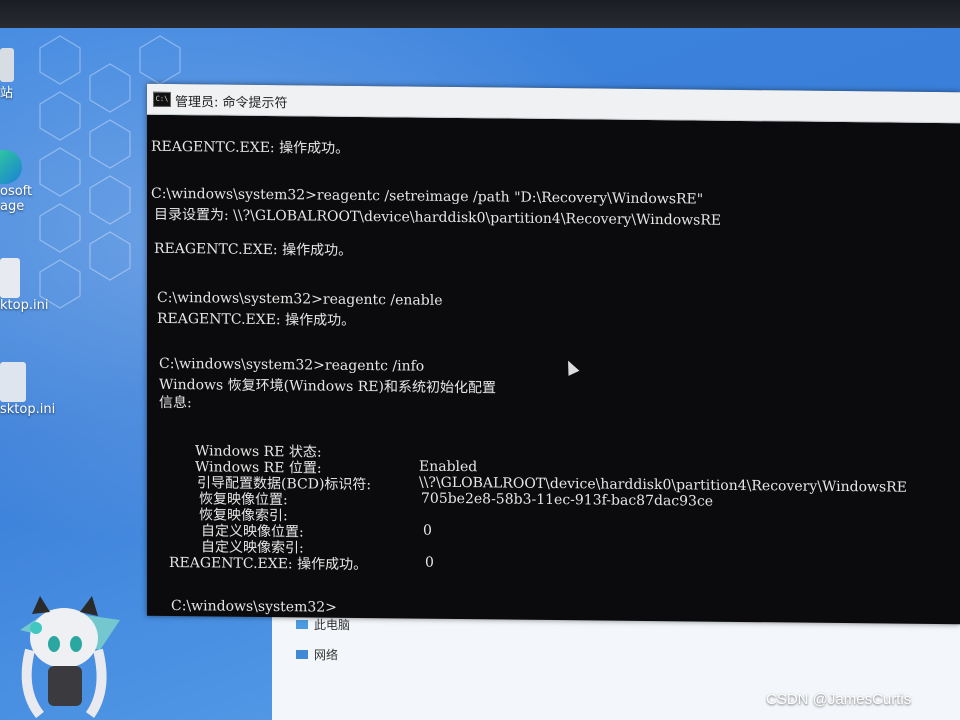  Describe the element at coordinates (448, 467) in the screenshot. I see `info-value: Enabled` at that location.